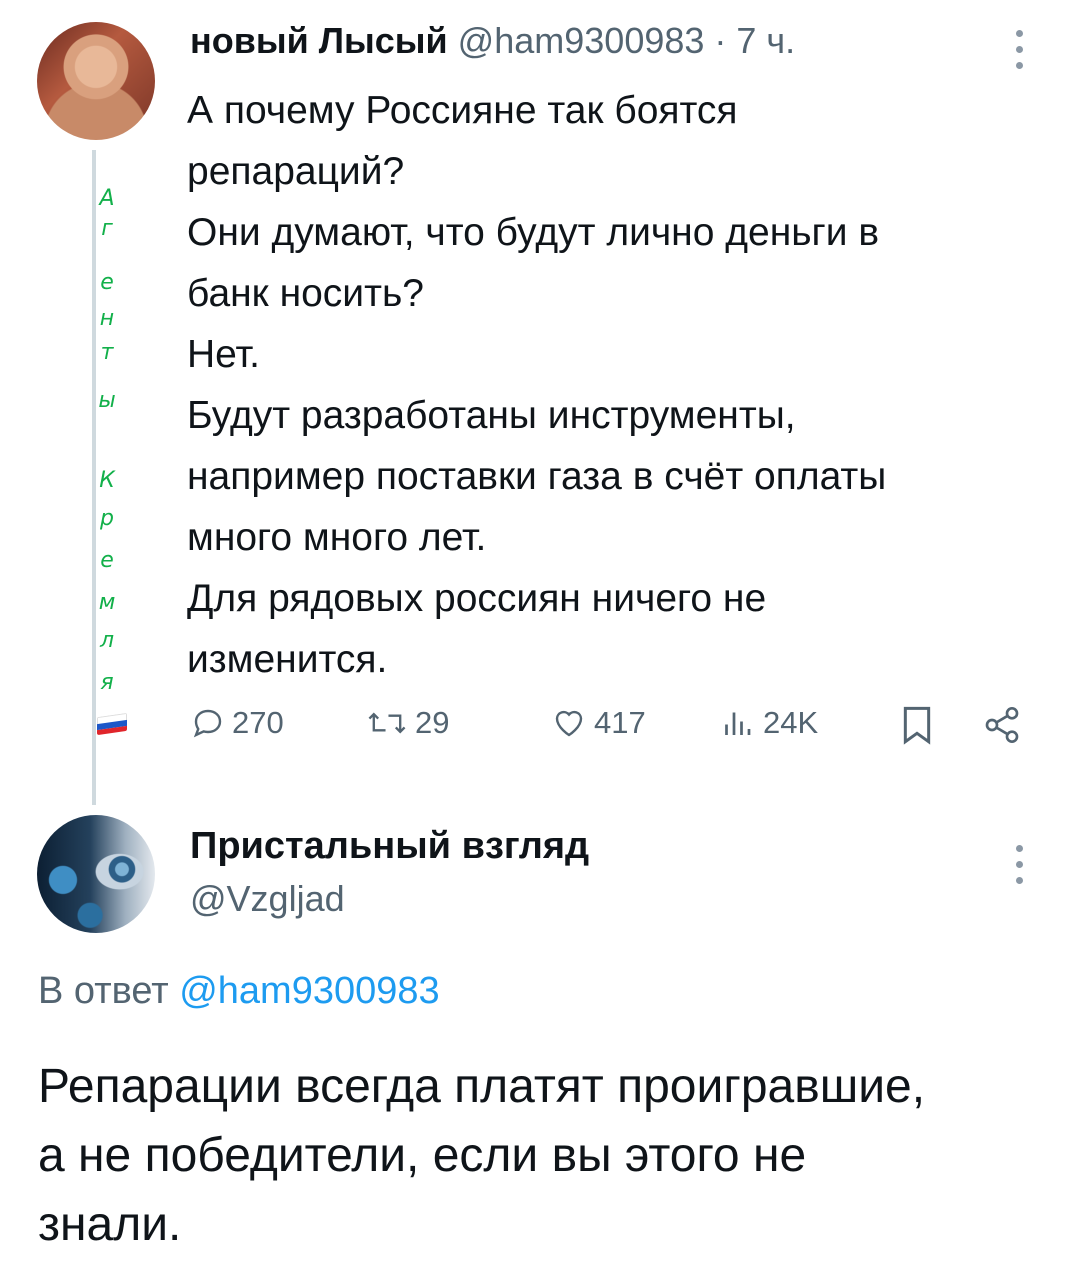 This screenshot has width=1080, height=1276. What do you see at coordinates (110, 1224) in the screenshot?
I see `tweet-line: знали.` at bounding box center [110, 1224].